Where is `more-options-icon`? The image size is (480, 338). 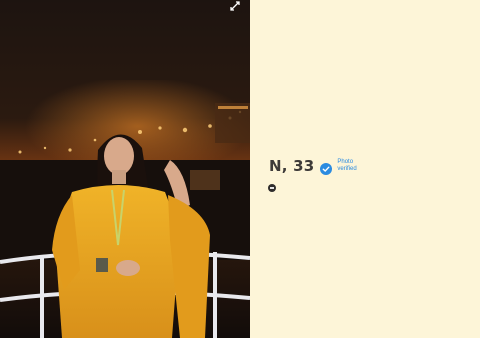 more-options-icon is located at coordinates (272, 188).